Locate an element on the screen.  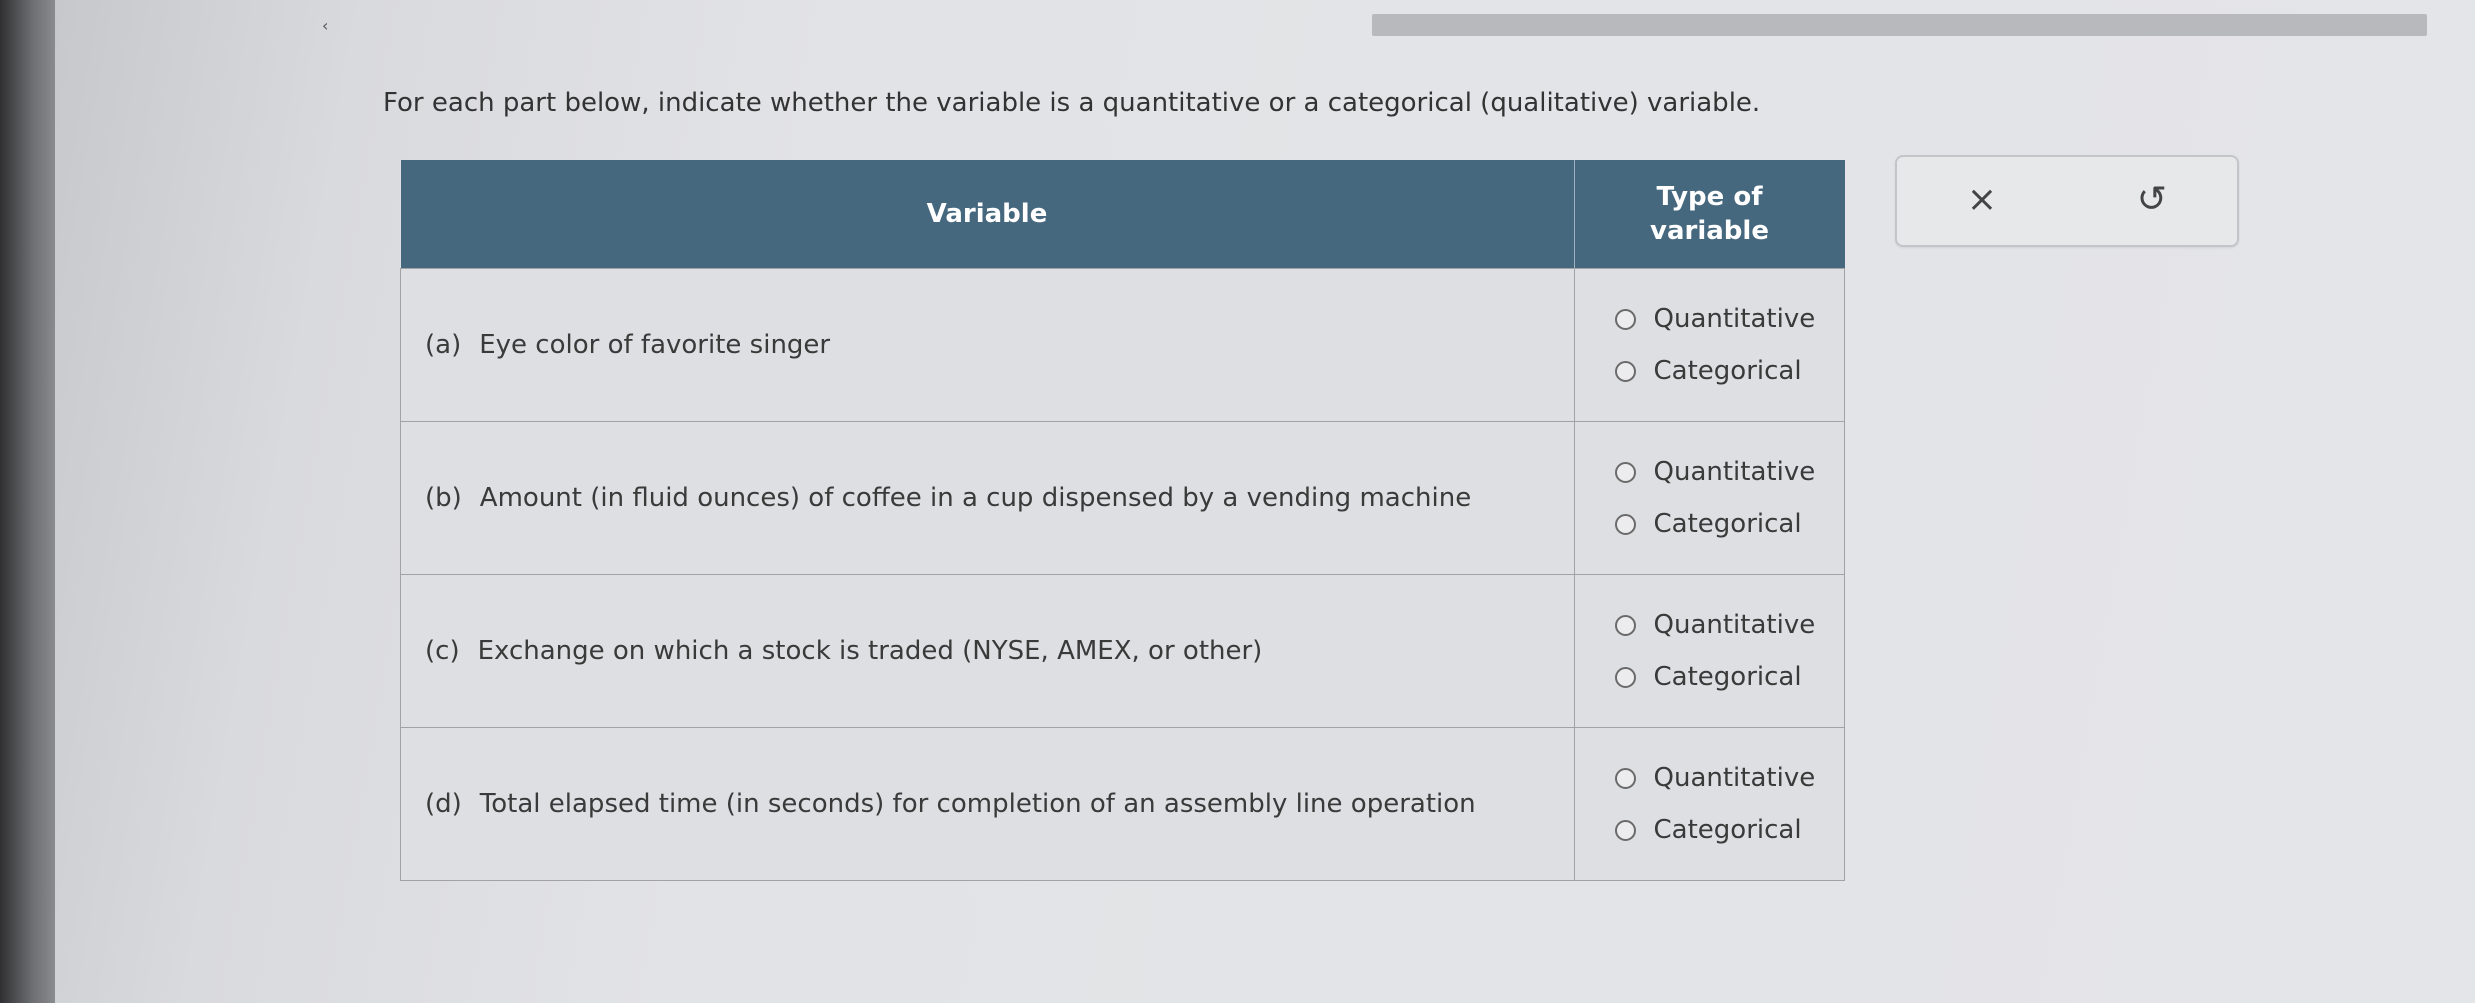
part-letter: (b) is located at coordinates (443, 498).